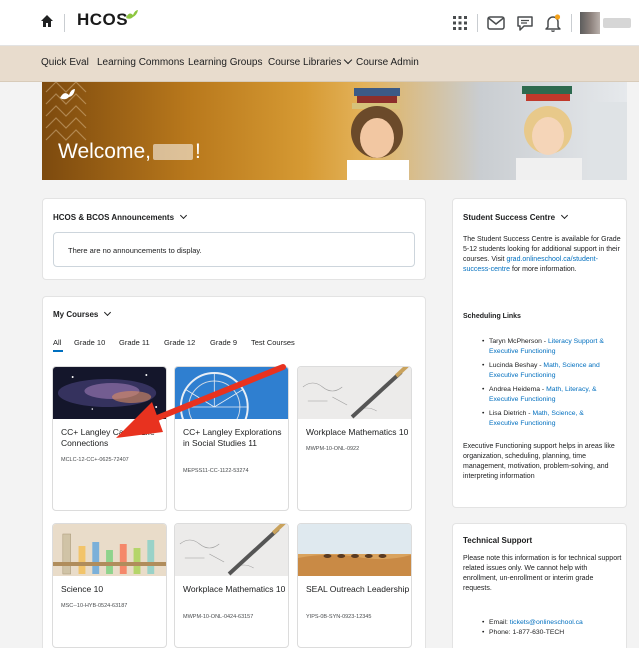 Image resolution: width=639 pixels, height=648 pixels. I want to click on course-image-test-tubes, so click(109, 550).